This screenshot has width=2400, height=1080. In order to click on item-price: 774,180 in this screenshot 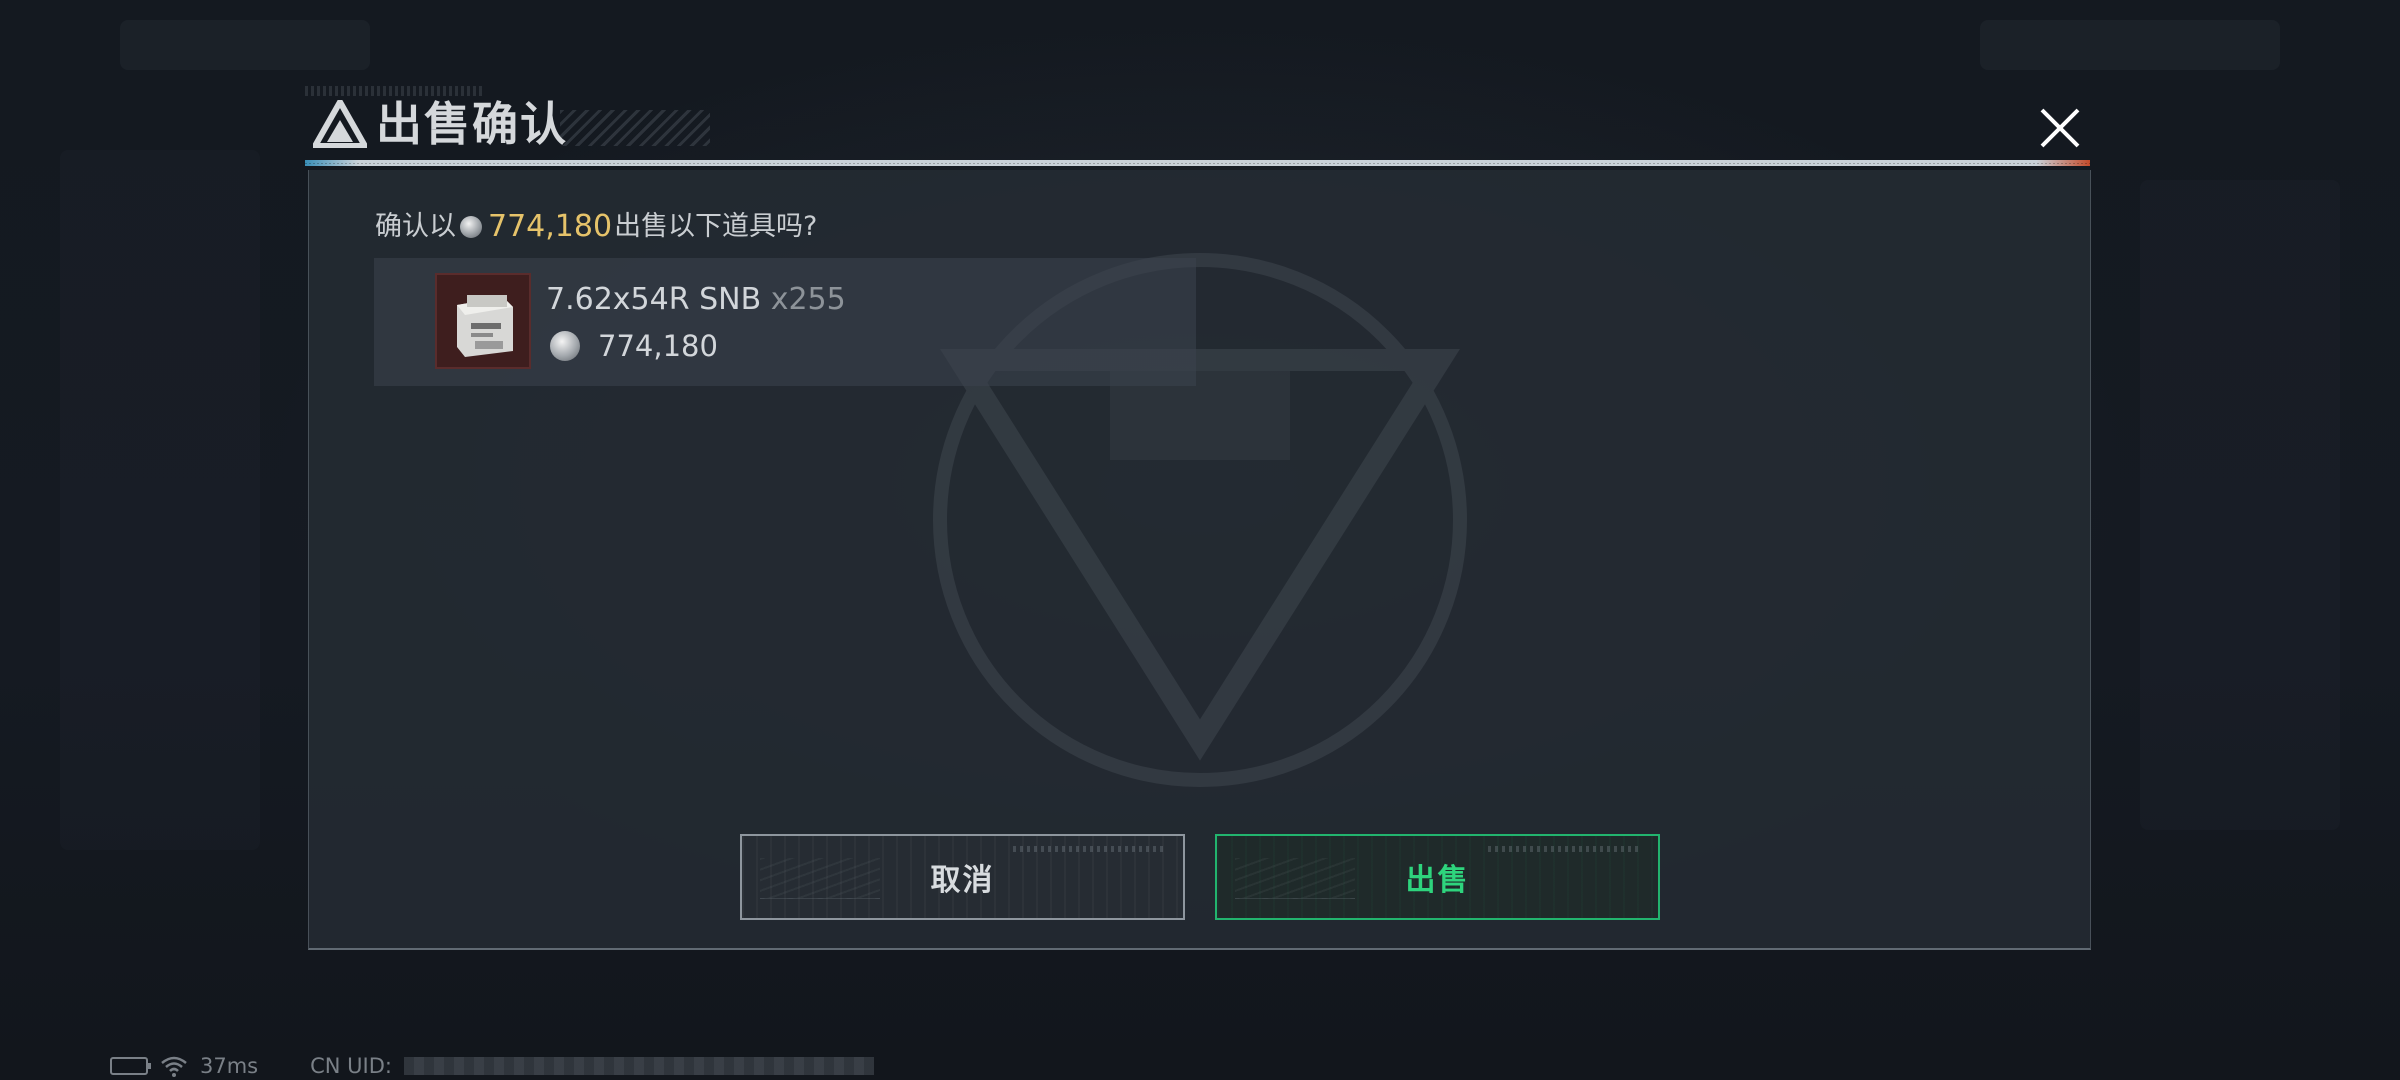, I will do `click(658, 346)`.